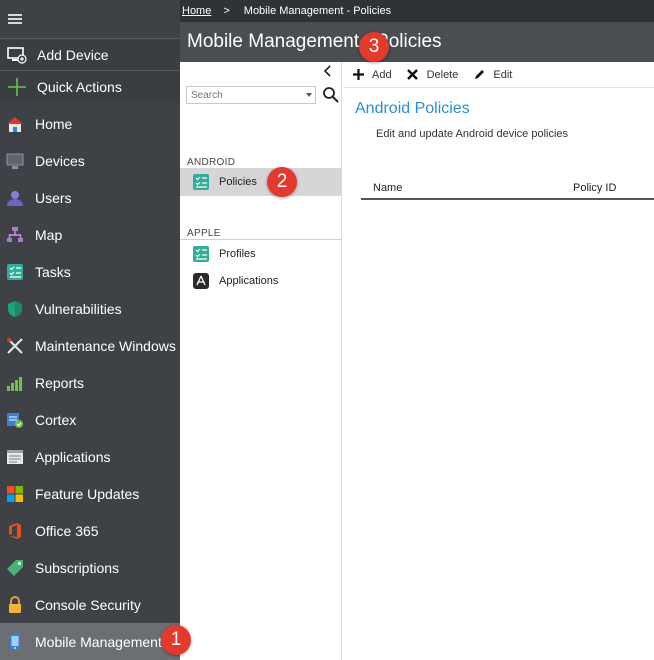  Describe the element at coordinates (492, 75) in the screenshot. I see `edit-button: Edit` at that location.